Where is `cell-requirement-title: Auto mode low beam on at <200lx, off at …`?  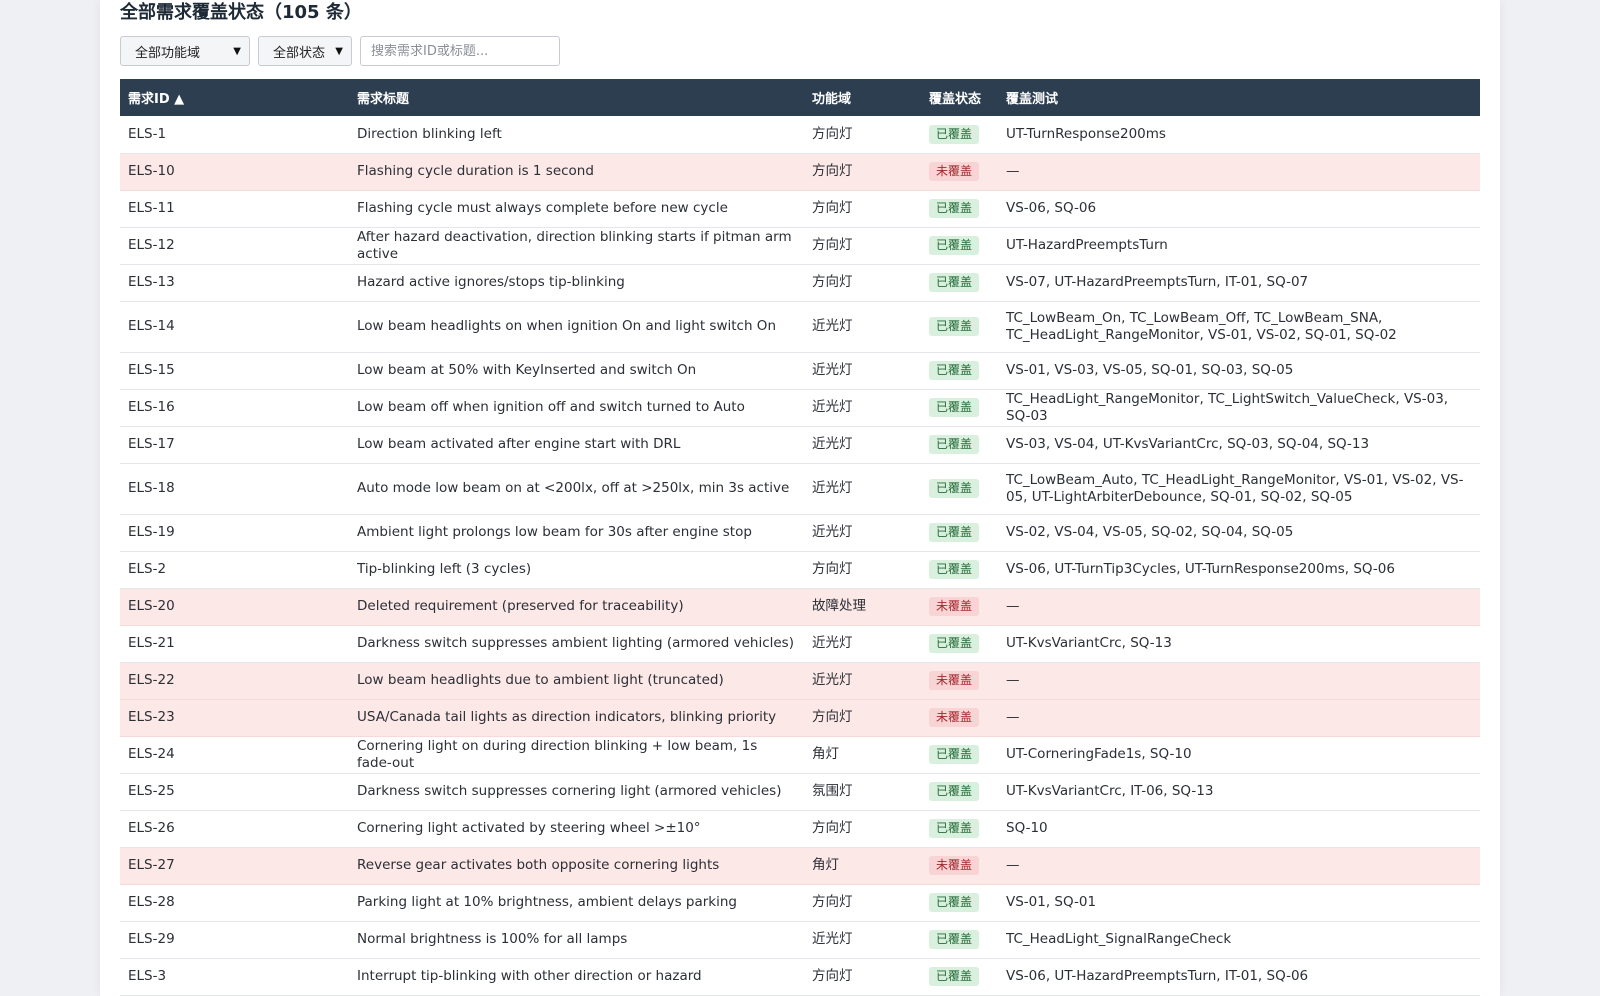
cell-requirement-title: Auto mode low beam on at <200lx, off at … is located at coordinates (576, 489).